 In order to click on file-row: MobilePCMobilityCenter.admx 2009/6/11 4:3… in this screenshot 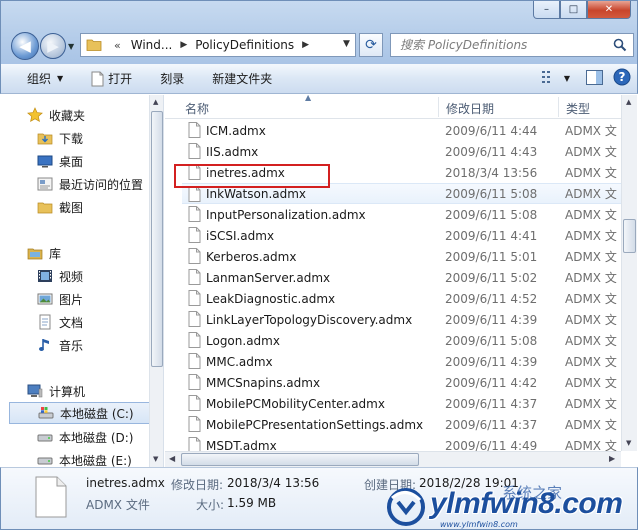, I will do `click(401, 403)`.